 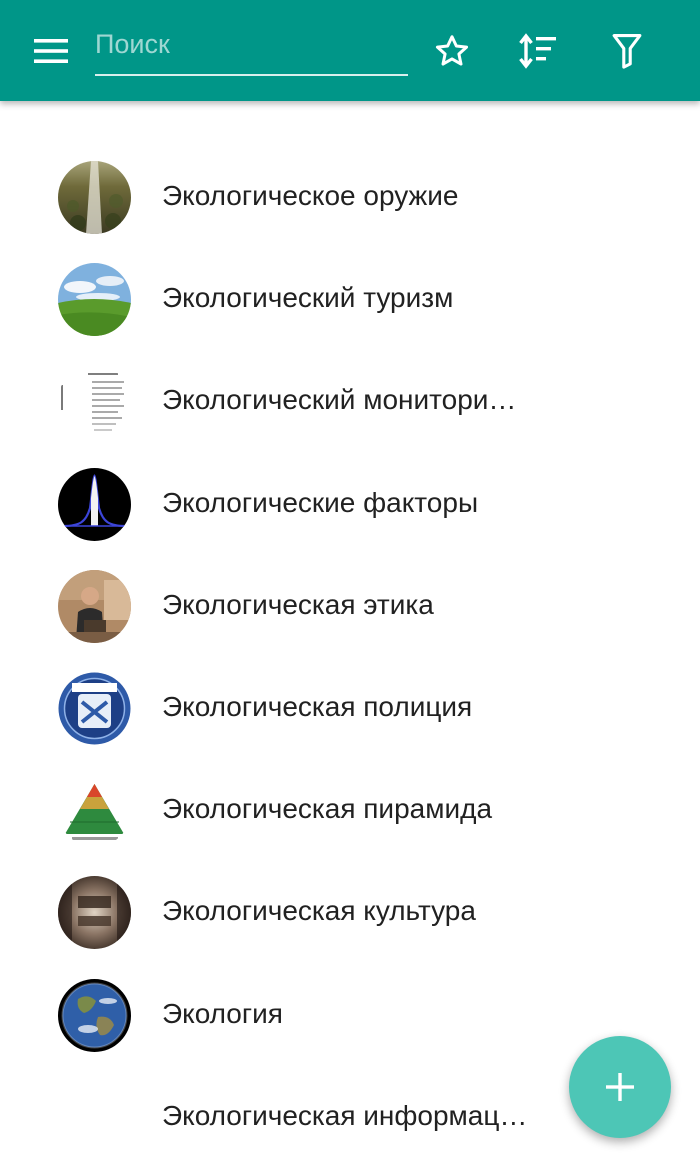 What do you see at coordinates (310, 195) in the screenshot?
I see `item-title: Экологическое оружие` at bounding box center [310, 195].